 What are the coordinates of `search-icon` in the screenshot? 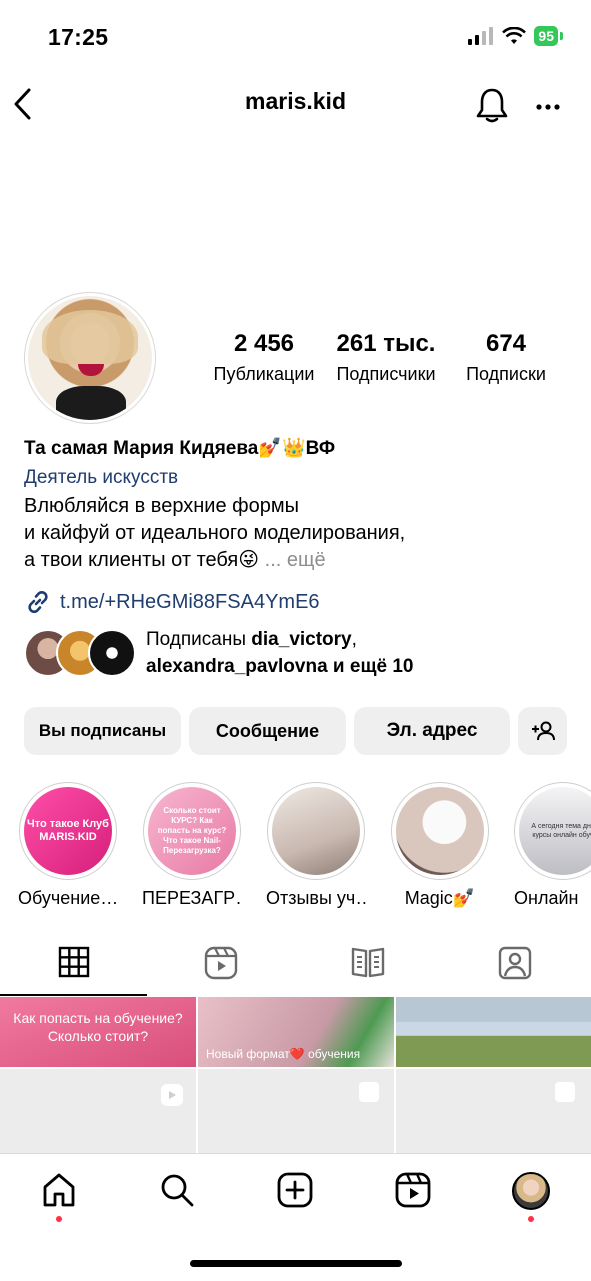 It's located at (177, 1190).